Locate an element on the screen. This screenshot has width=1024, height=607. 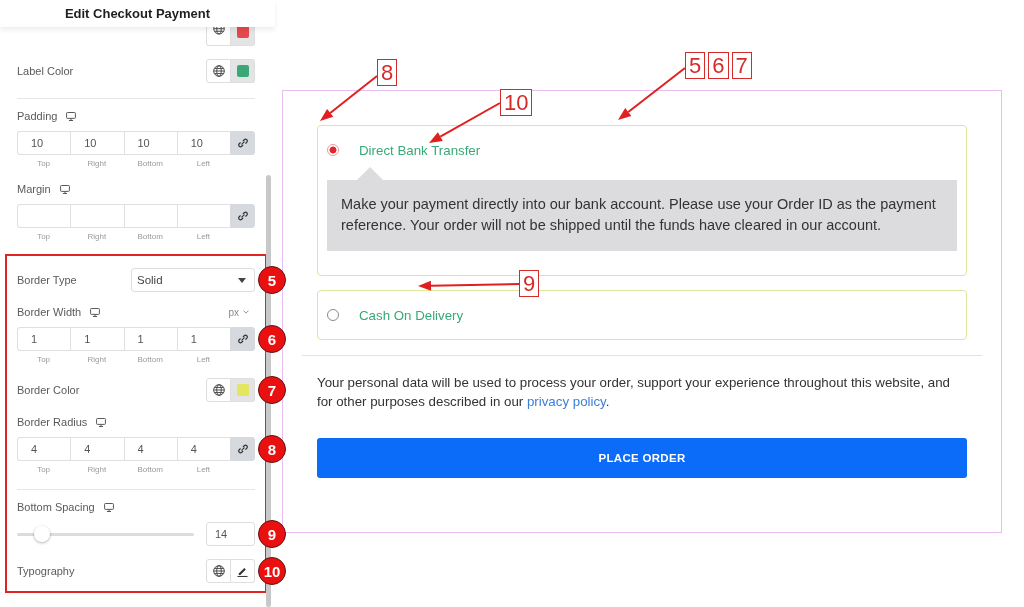
unit-selector: px is located at coordinates (241, 312).